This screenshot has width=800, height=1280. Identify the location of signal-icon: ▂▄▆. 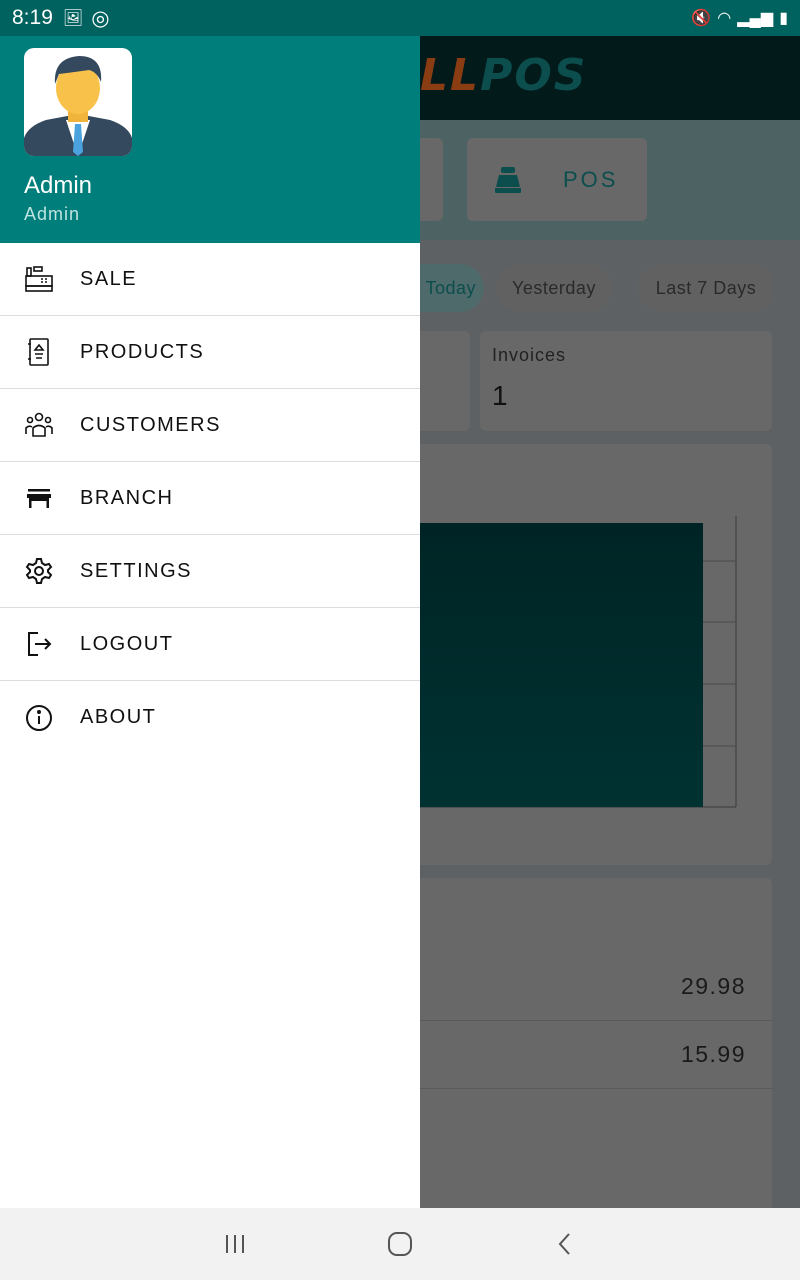
(755, 18).